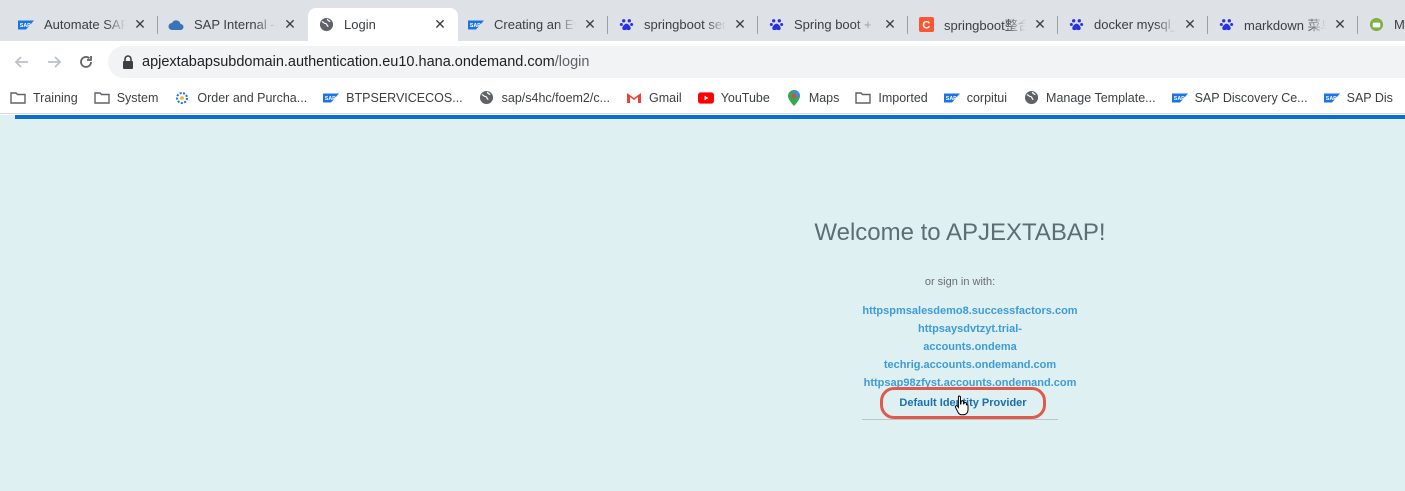 The width and height of the screenshot is (1405, 491). I want to click on tab-title: Mar, so click(1399, 24).